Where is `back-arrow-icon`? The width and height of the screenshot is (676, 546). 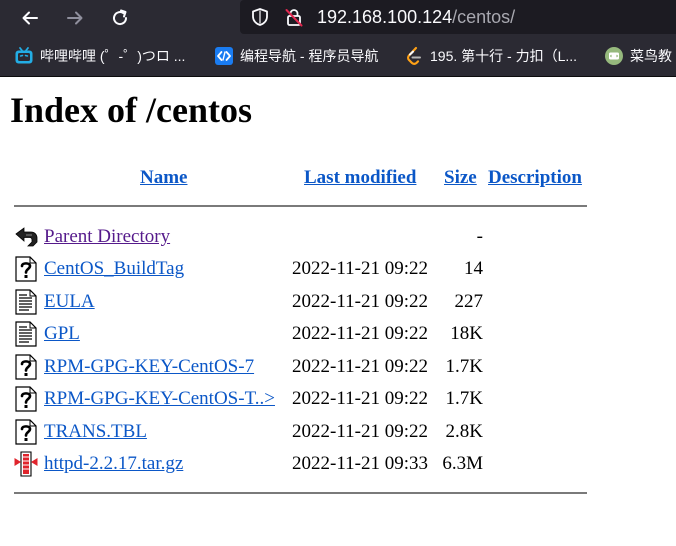
back-arrow-icon is located at coordinates (30, 18).